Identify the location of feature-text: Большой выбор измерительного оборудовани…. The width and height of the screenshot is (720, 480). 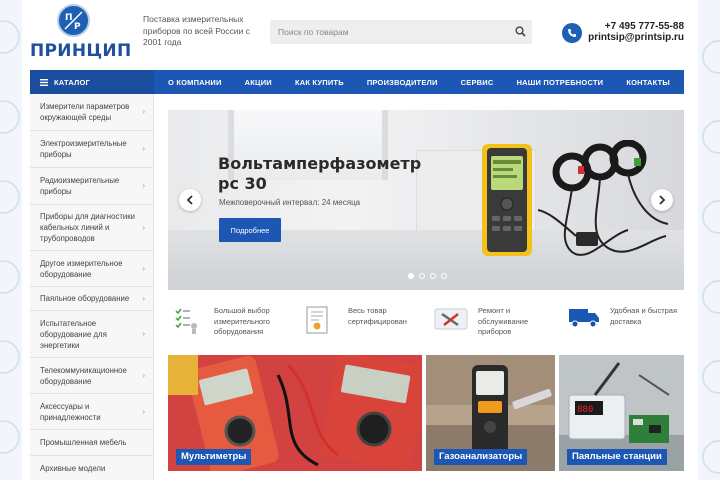
(242, 321).